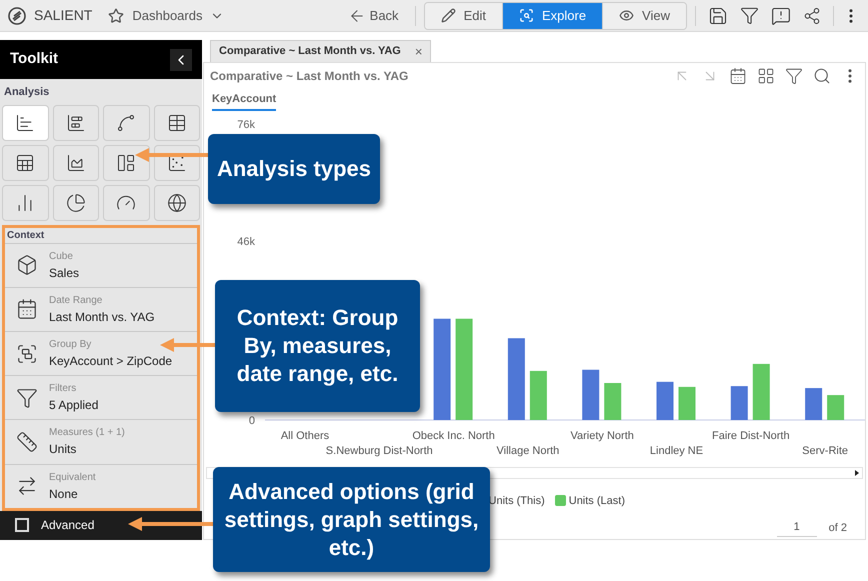  Describe the element at coordinates (110, 361) in the screenshot. I see `context-value: KeyAccount > ZipCode` at that location.